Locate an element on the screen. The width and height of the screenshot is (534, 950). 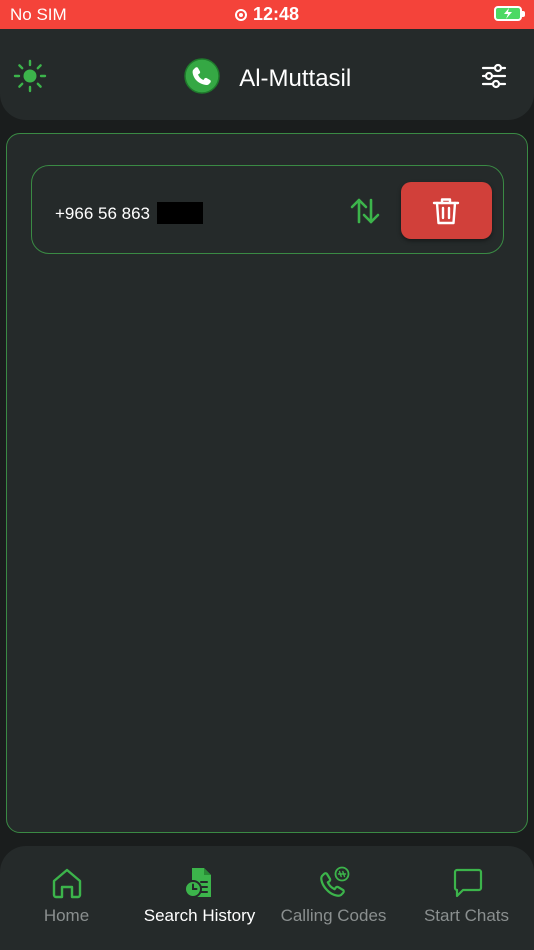
app-header: Al-Muttasil is located at coordinates (267, 74).